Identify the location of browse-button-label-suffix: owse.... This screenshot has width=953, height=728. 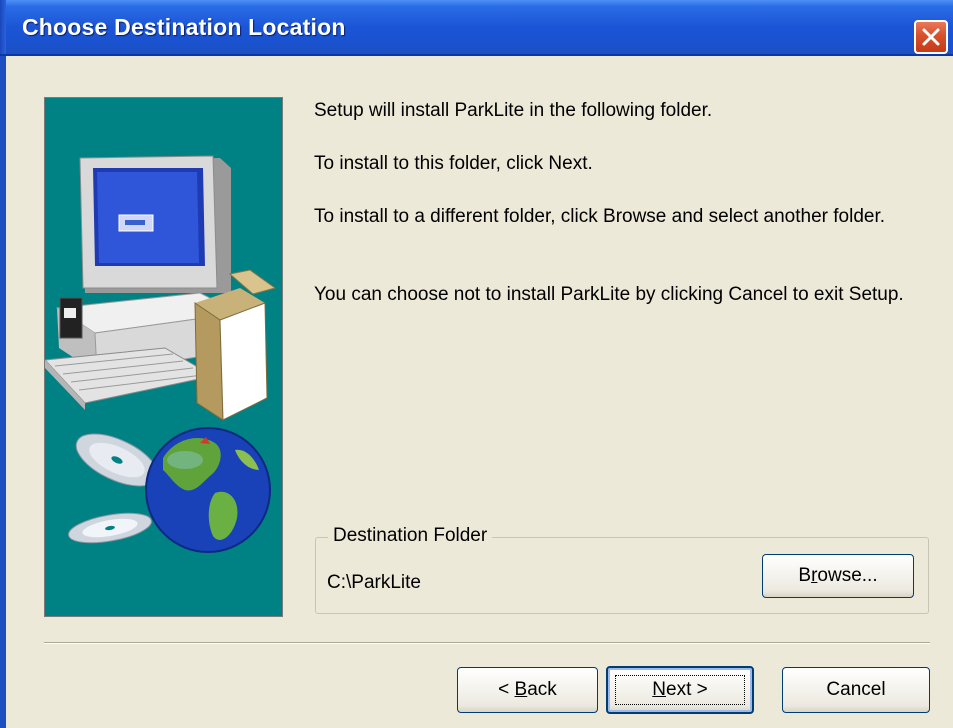
(847, 575).